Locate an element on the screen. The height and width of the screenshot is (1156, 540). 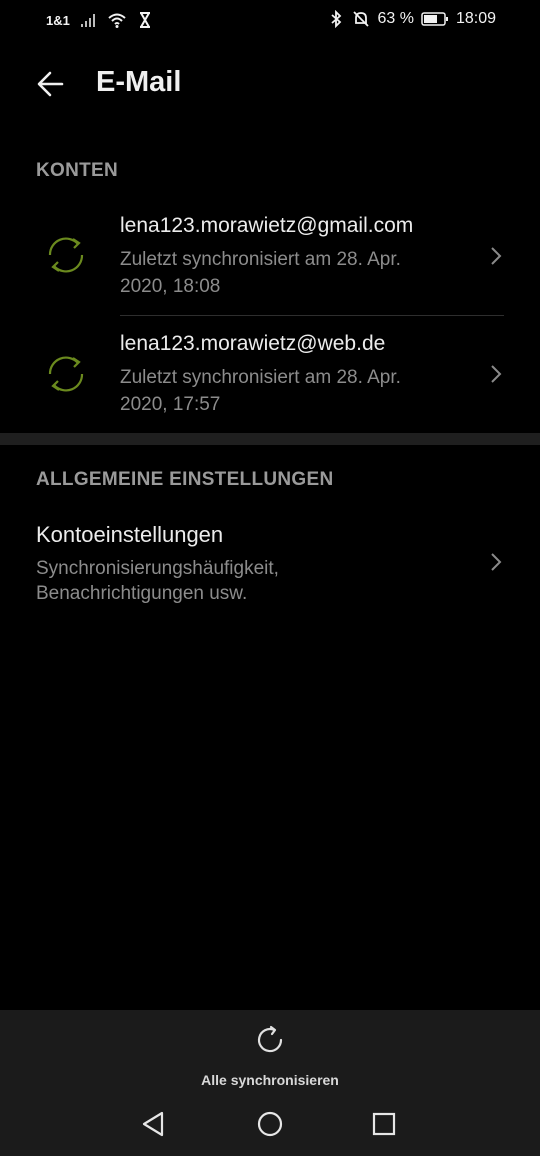
system-nav-bar is located at coordinates (270, 1123).